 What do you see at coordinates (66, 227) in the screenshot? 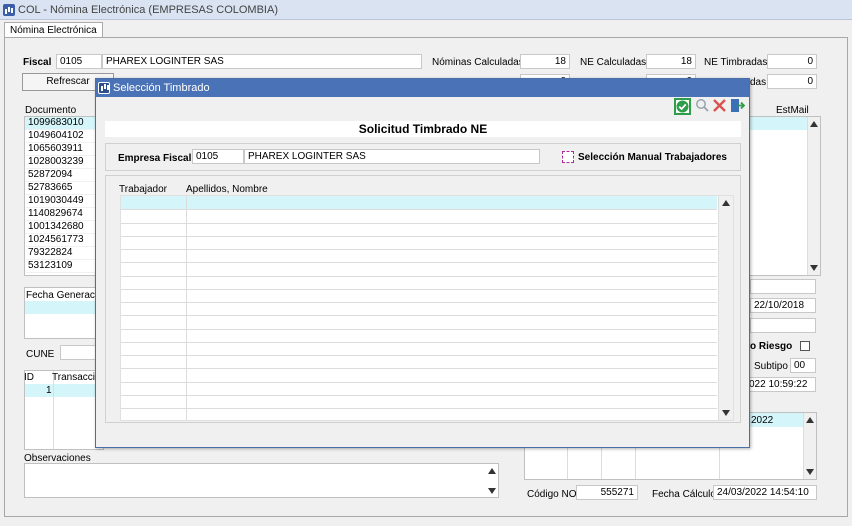
I see `list-item: 1001342680` at bounding box center [66, 227].